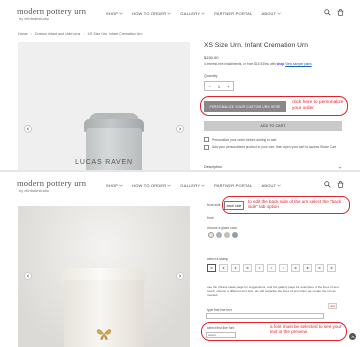 This screenshot has width=360, height=347. What do you see at coordinates (222, 228) in the screenshot?
I see `glaze-label: choose a glaze color` at bounding box center [222, 228].